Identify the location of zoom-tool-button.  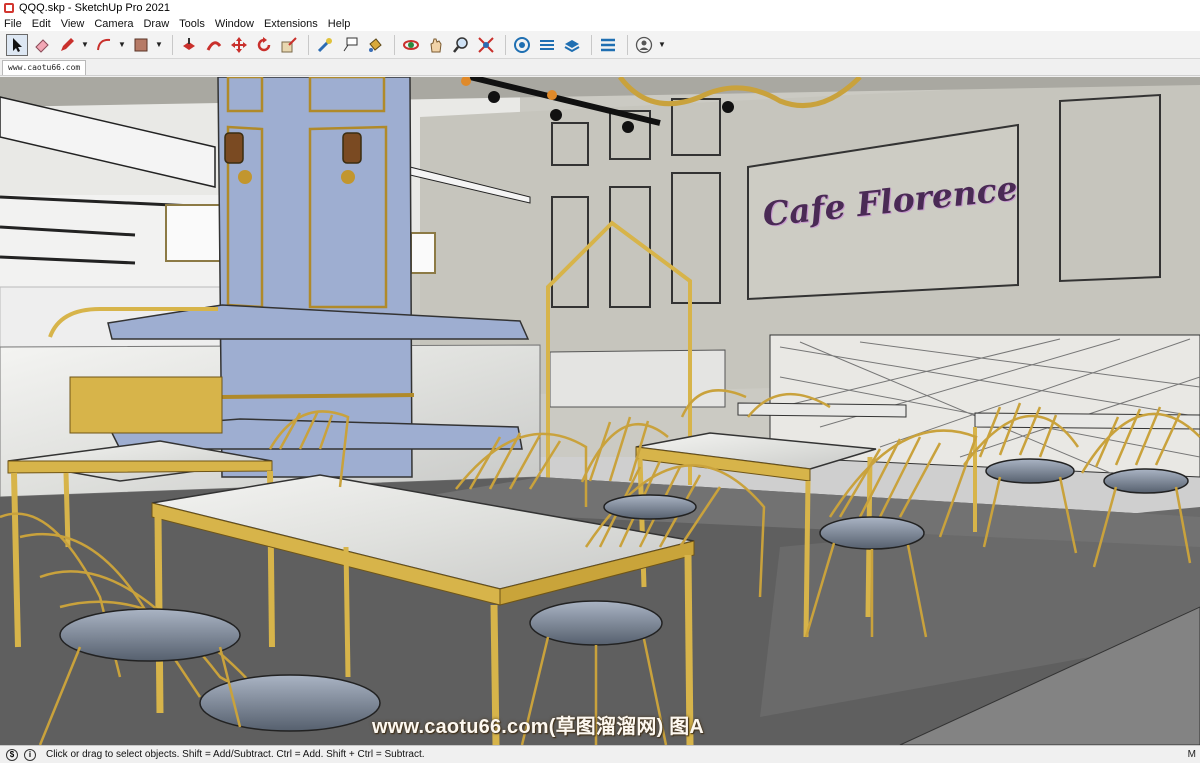
(461, 45).